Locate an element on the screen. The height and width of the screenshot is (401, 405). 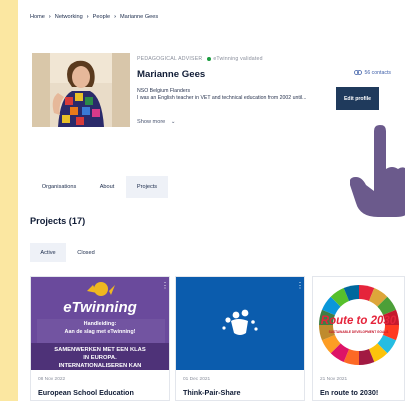
profile-role-line: PEDAGOGICAL ADVISER eTwinning validated is located at coordinates (200, 59).